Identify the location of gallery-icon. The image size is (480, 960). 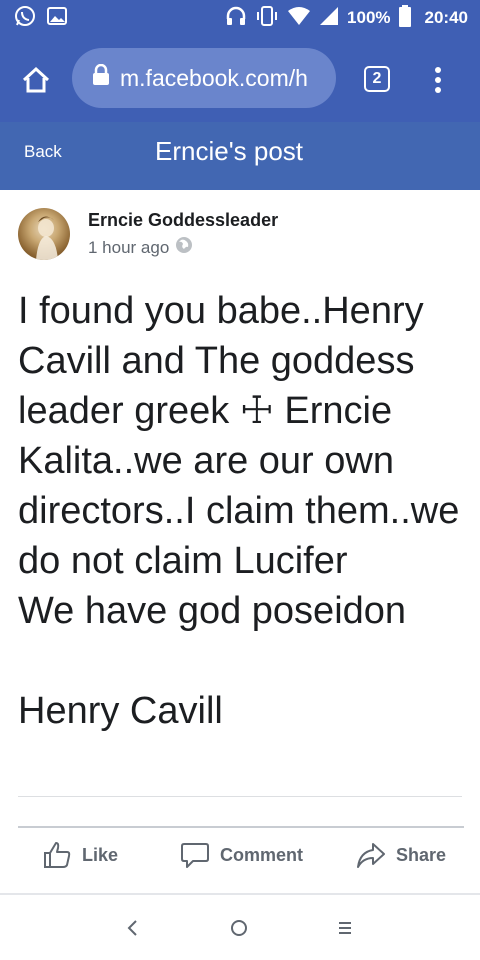
(57, 18).